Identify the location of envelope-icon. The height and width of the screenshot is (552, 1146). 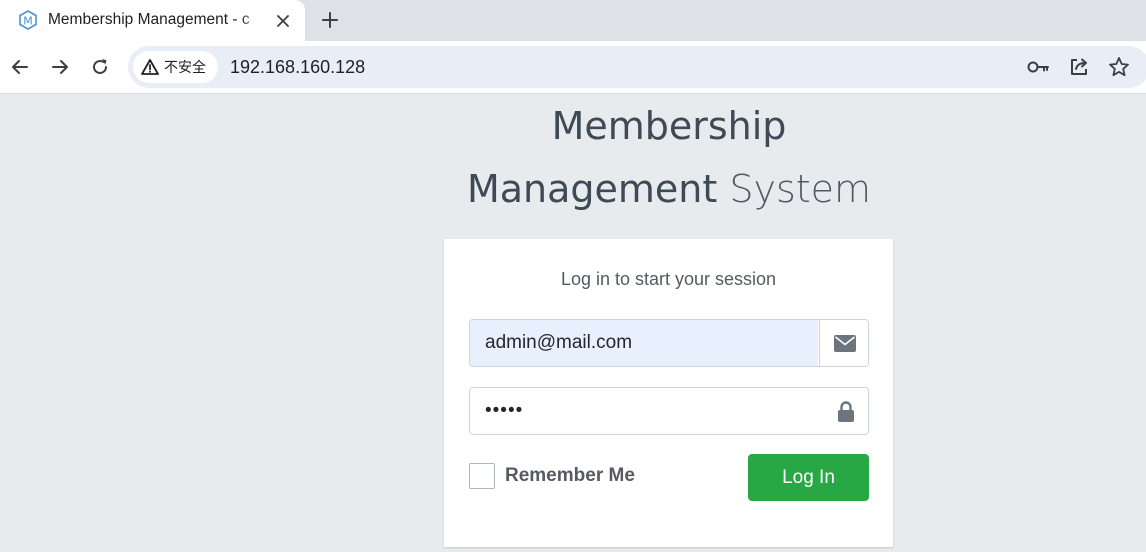
(843, 343).